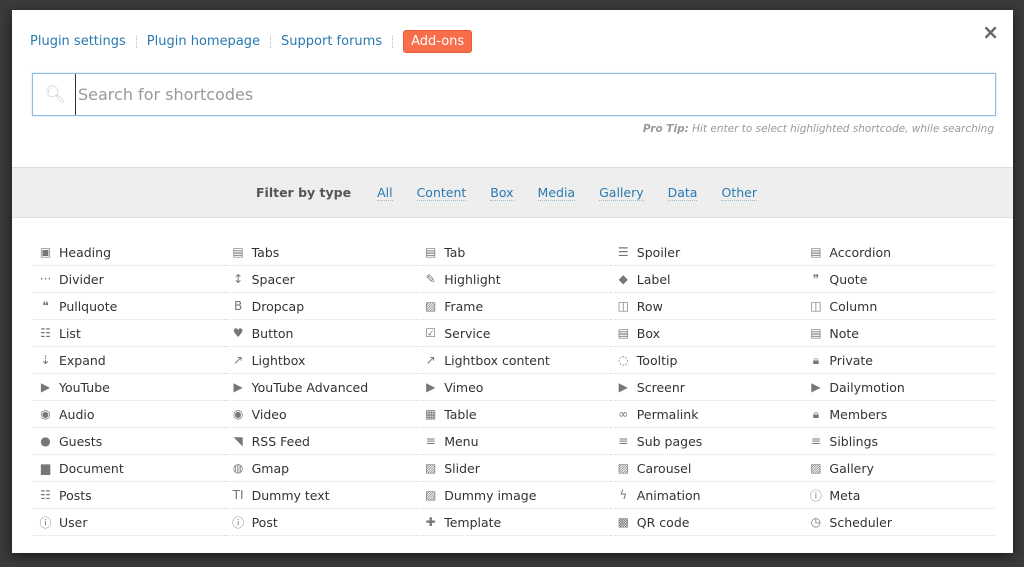  What do you see at coordinates (321, 414) in the screenshot?
I see `shortcode-video: ◉ Video` at bounding box center [321, 414].